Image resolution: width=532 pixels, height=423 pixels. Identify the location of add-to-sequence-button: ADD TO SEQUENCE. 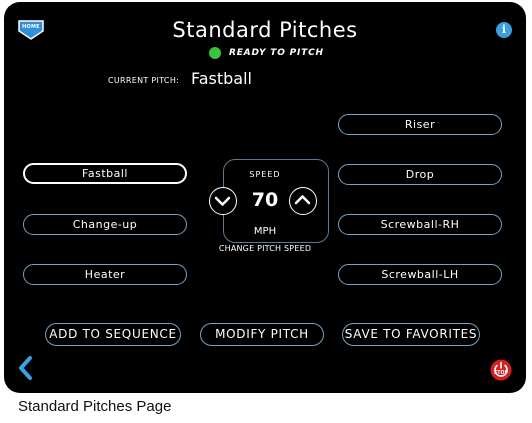
(113, 334).